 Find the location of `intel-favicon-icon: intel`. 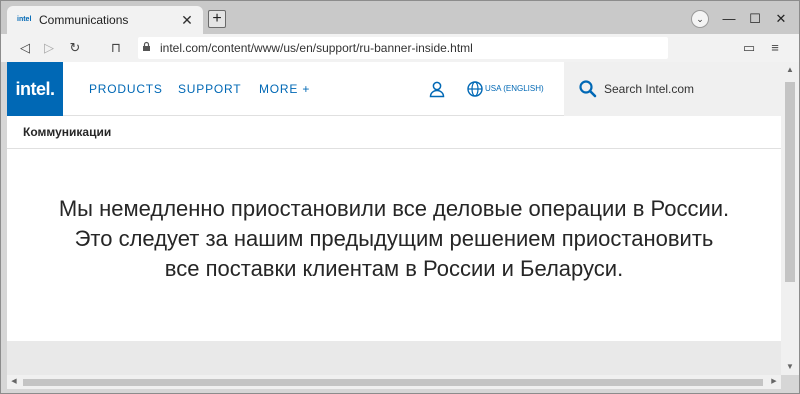

intel-favicon-icon: intel is located at coordinates (24, 19).